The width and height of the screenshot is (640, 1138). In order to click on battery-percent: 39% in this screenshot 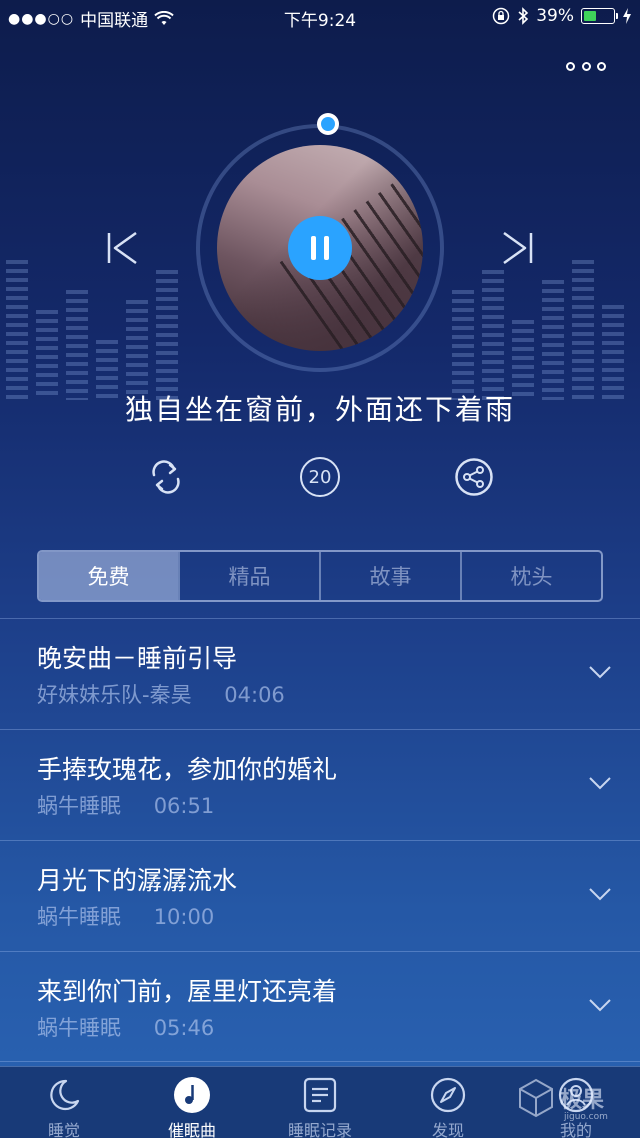, I will do `click(555, 16)`.